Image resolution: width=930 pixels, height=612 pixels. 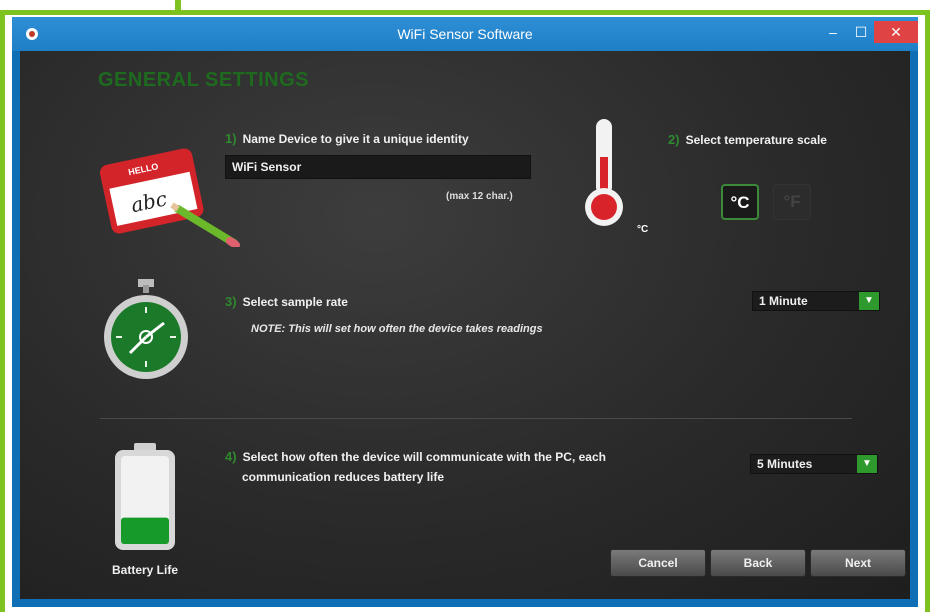 I want to click on battery-icon, so click(x=145, y=496).